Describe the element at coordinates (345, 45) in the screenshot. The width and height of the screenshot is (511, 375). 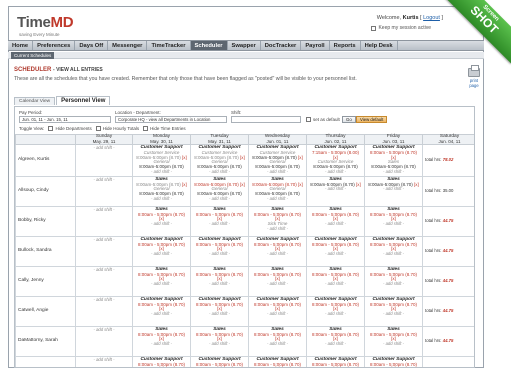
I see `nav-item-reports: Reports` at that location.